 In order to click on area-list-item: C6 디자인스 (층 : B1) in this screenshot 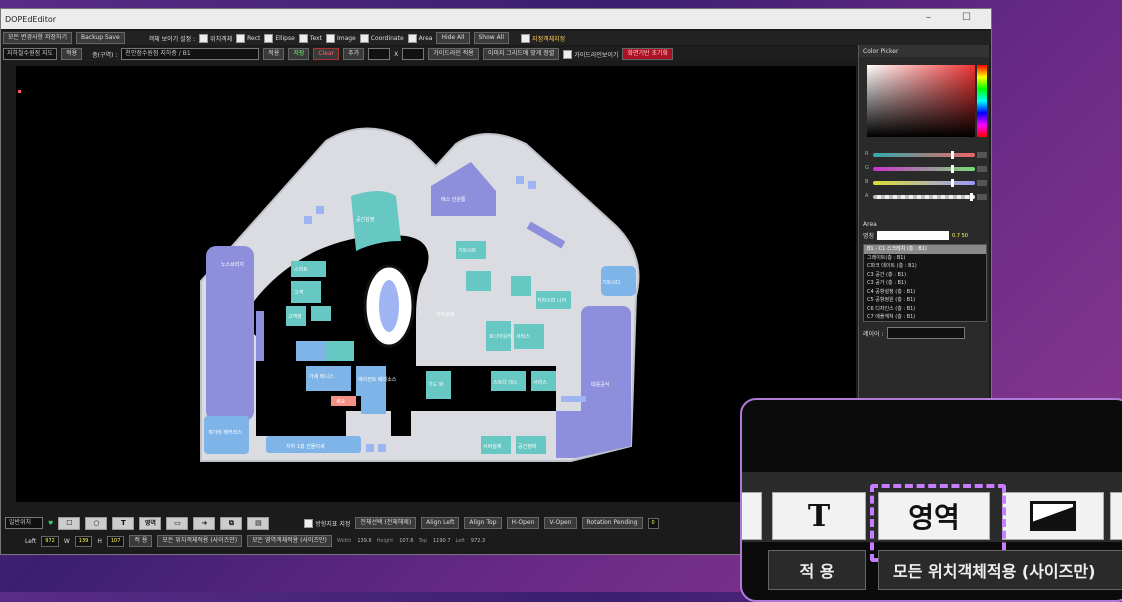, I will do `click(925, 309)`.